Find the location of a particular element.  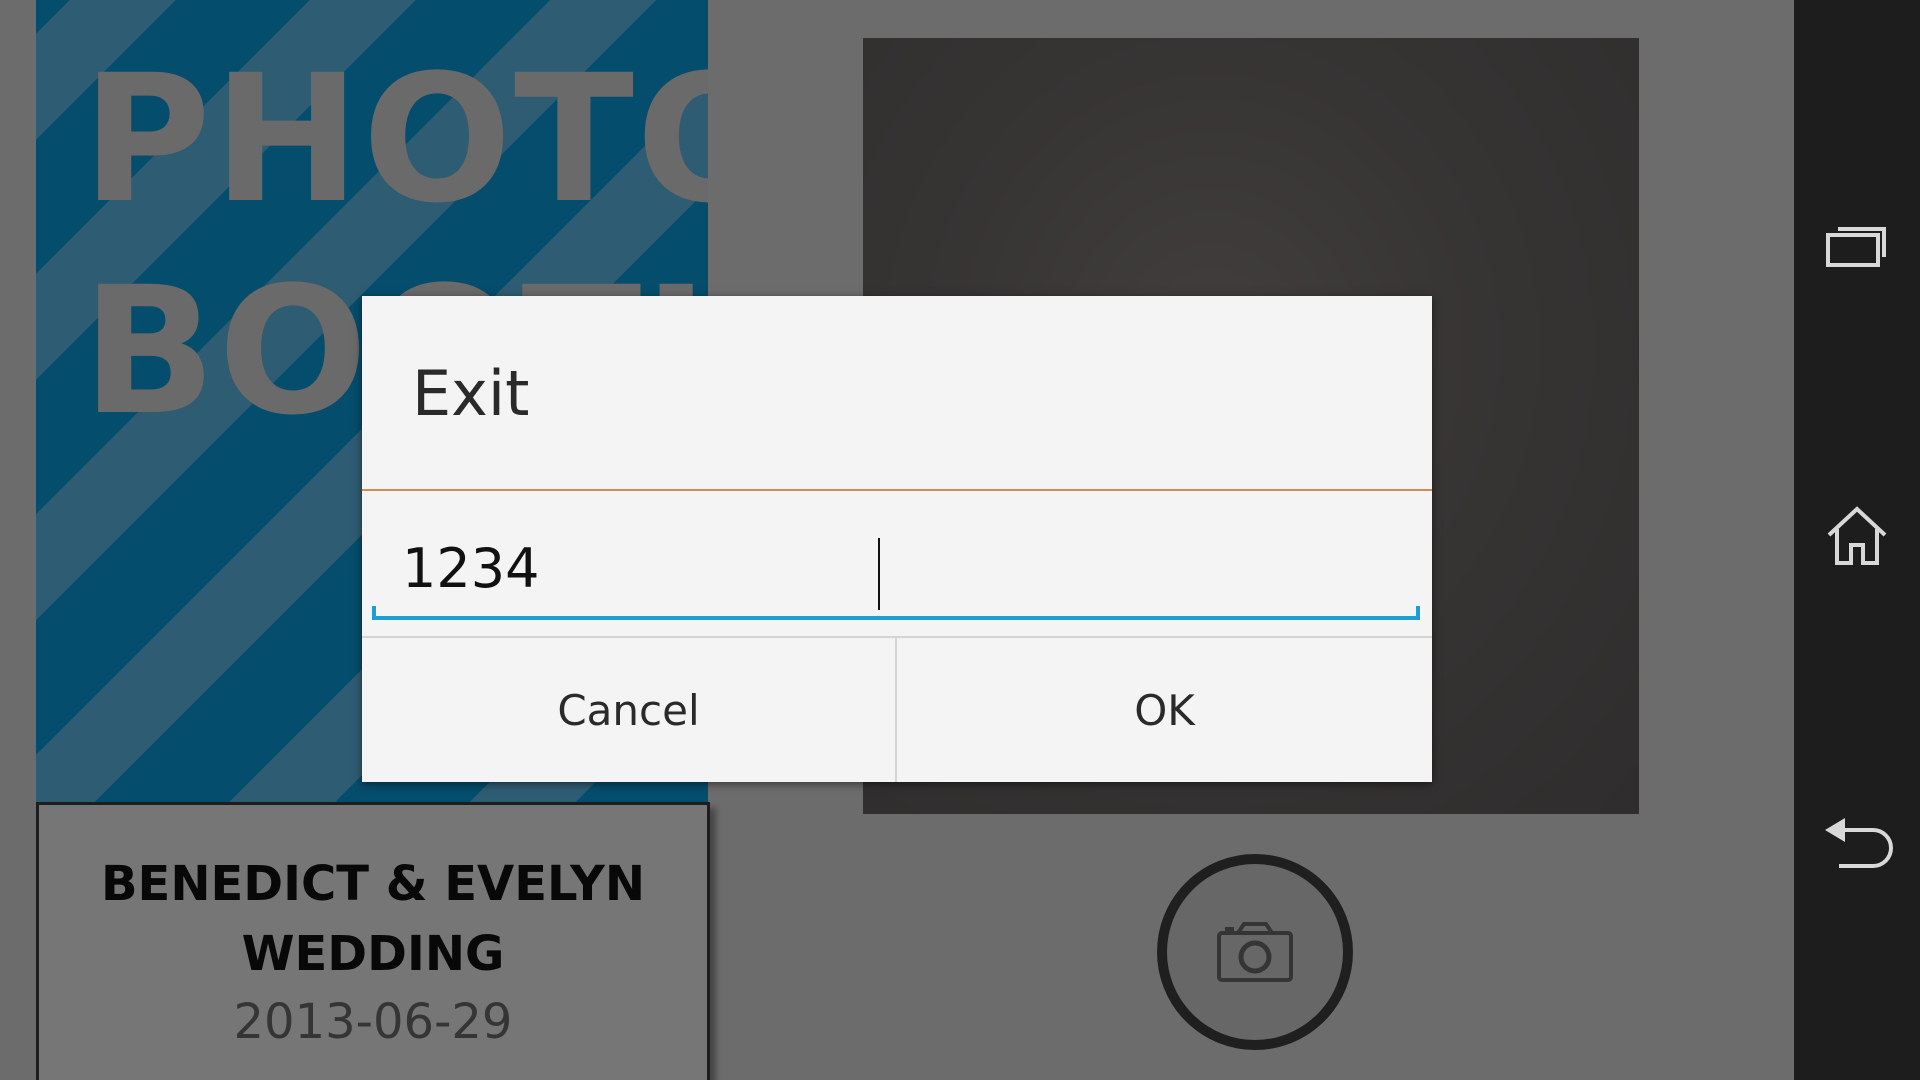

recent-apps-icon is located at coordinates (1857, 246).